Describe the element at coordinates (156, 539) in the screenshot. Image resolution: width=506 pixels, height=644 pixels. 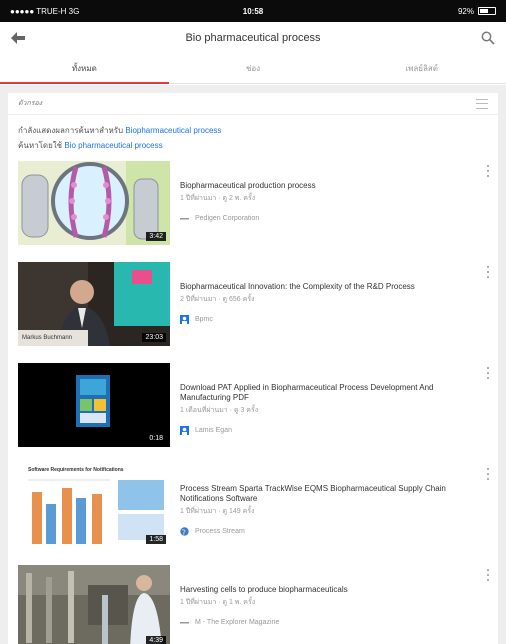
I see `video-duration: 1:58` at that location.